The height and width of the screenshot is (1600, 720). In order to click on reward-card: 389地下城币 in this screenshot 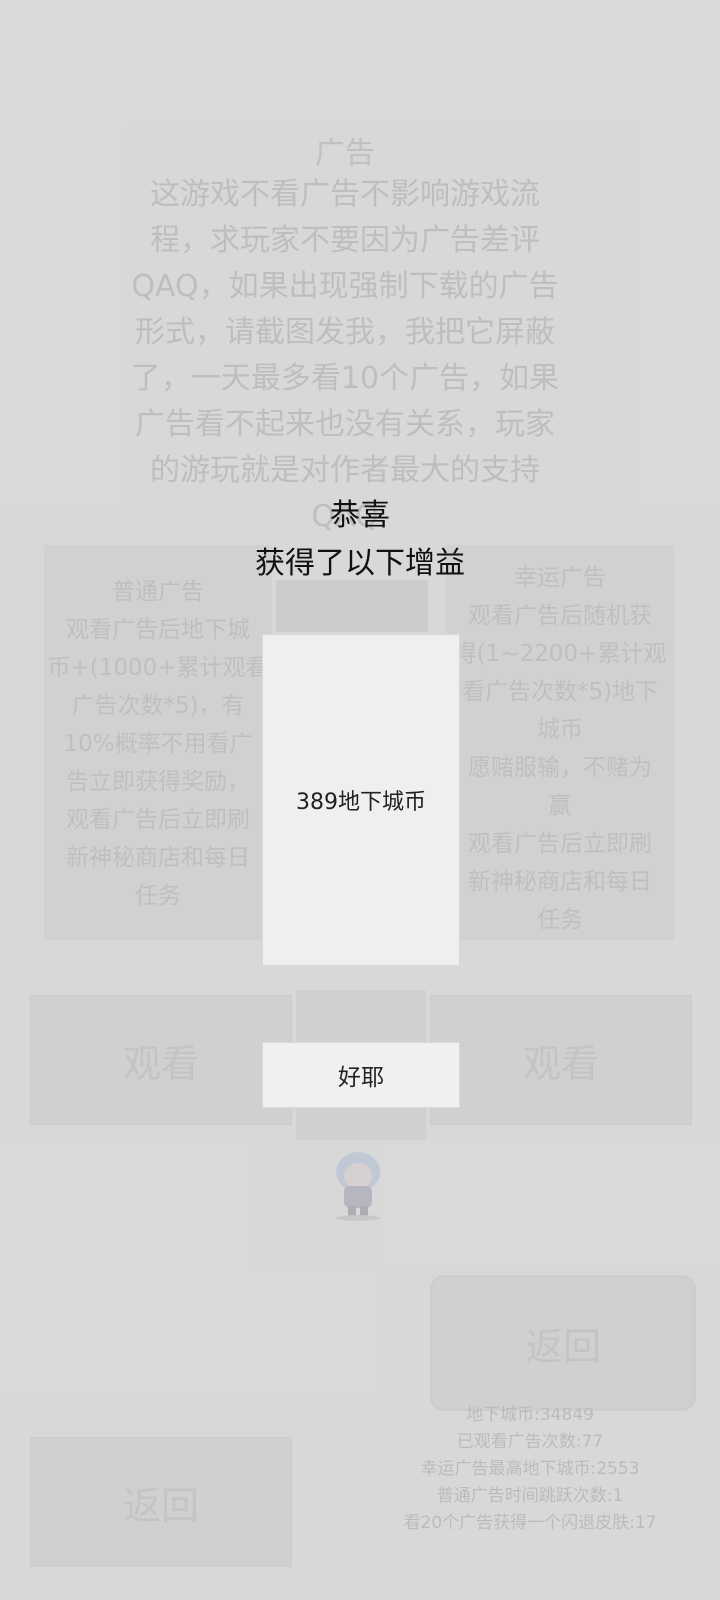, I will do `click(361, 800)`.